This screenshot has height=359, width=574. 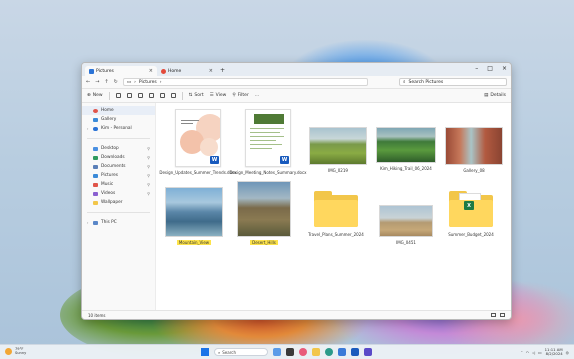 I want to click on folder-item: Travel_Plans_Summer_2024, so click(x=336, y=213).